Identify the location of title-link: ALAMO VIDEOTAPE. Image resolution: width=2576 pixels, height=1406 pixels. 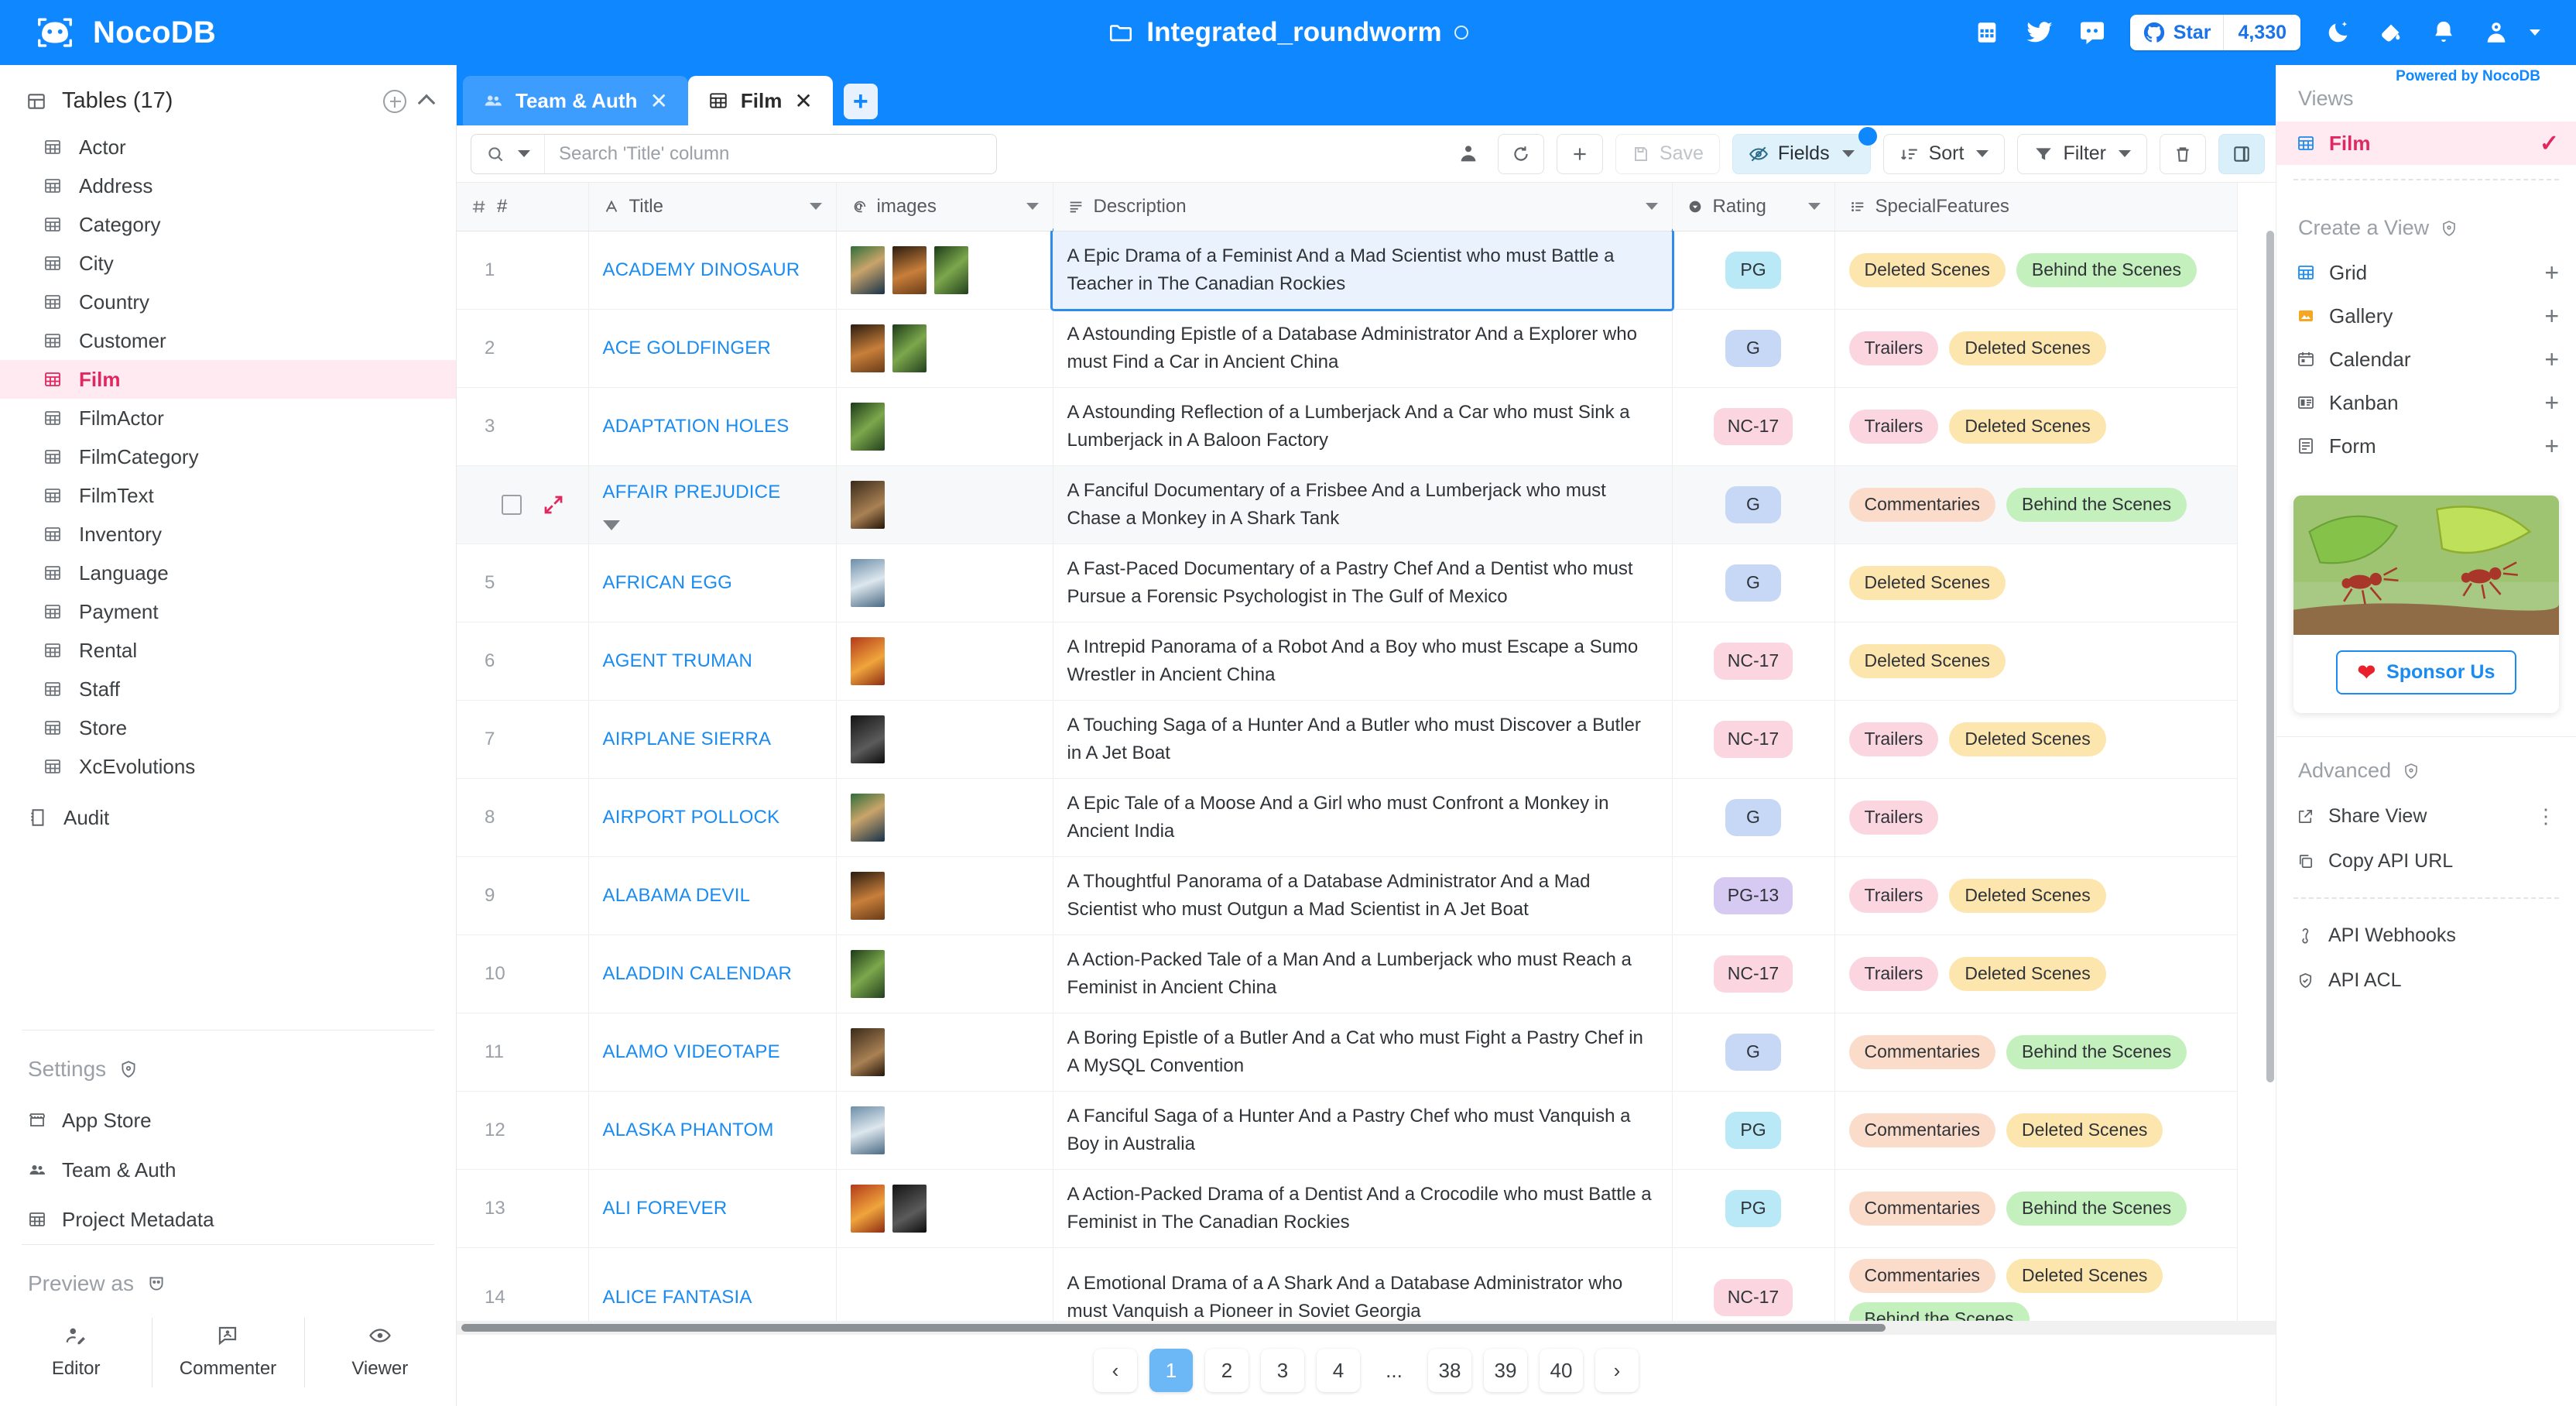
(691, 1051).